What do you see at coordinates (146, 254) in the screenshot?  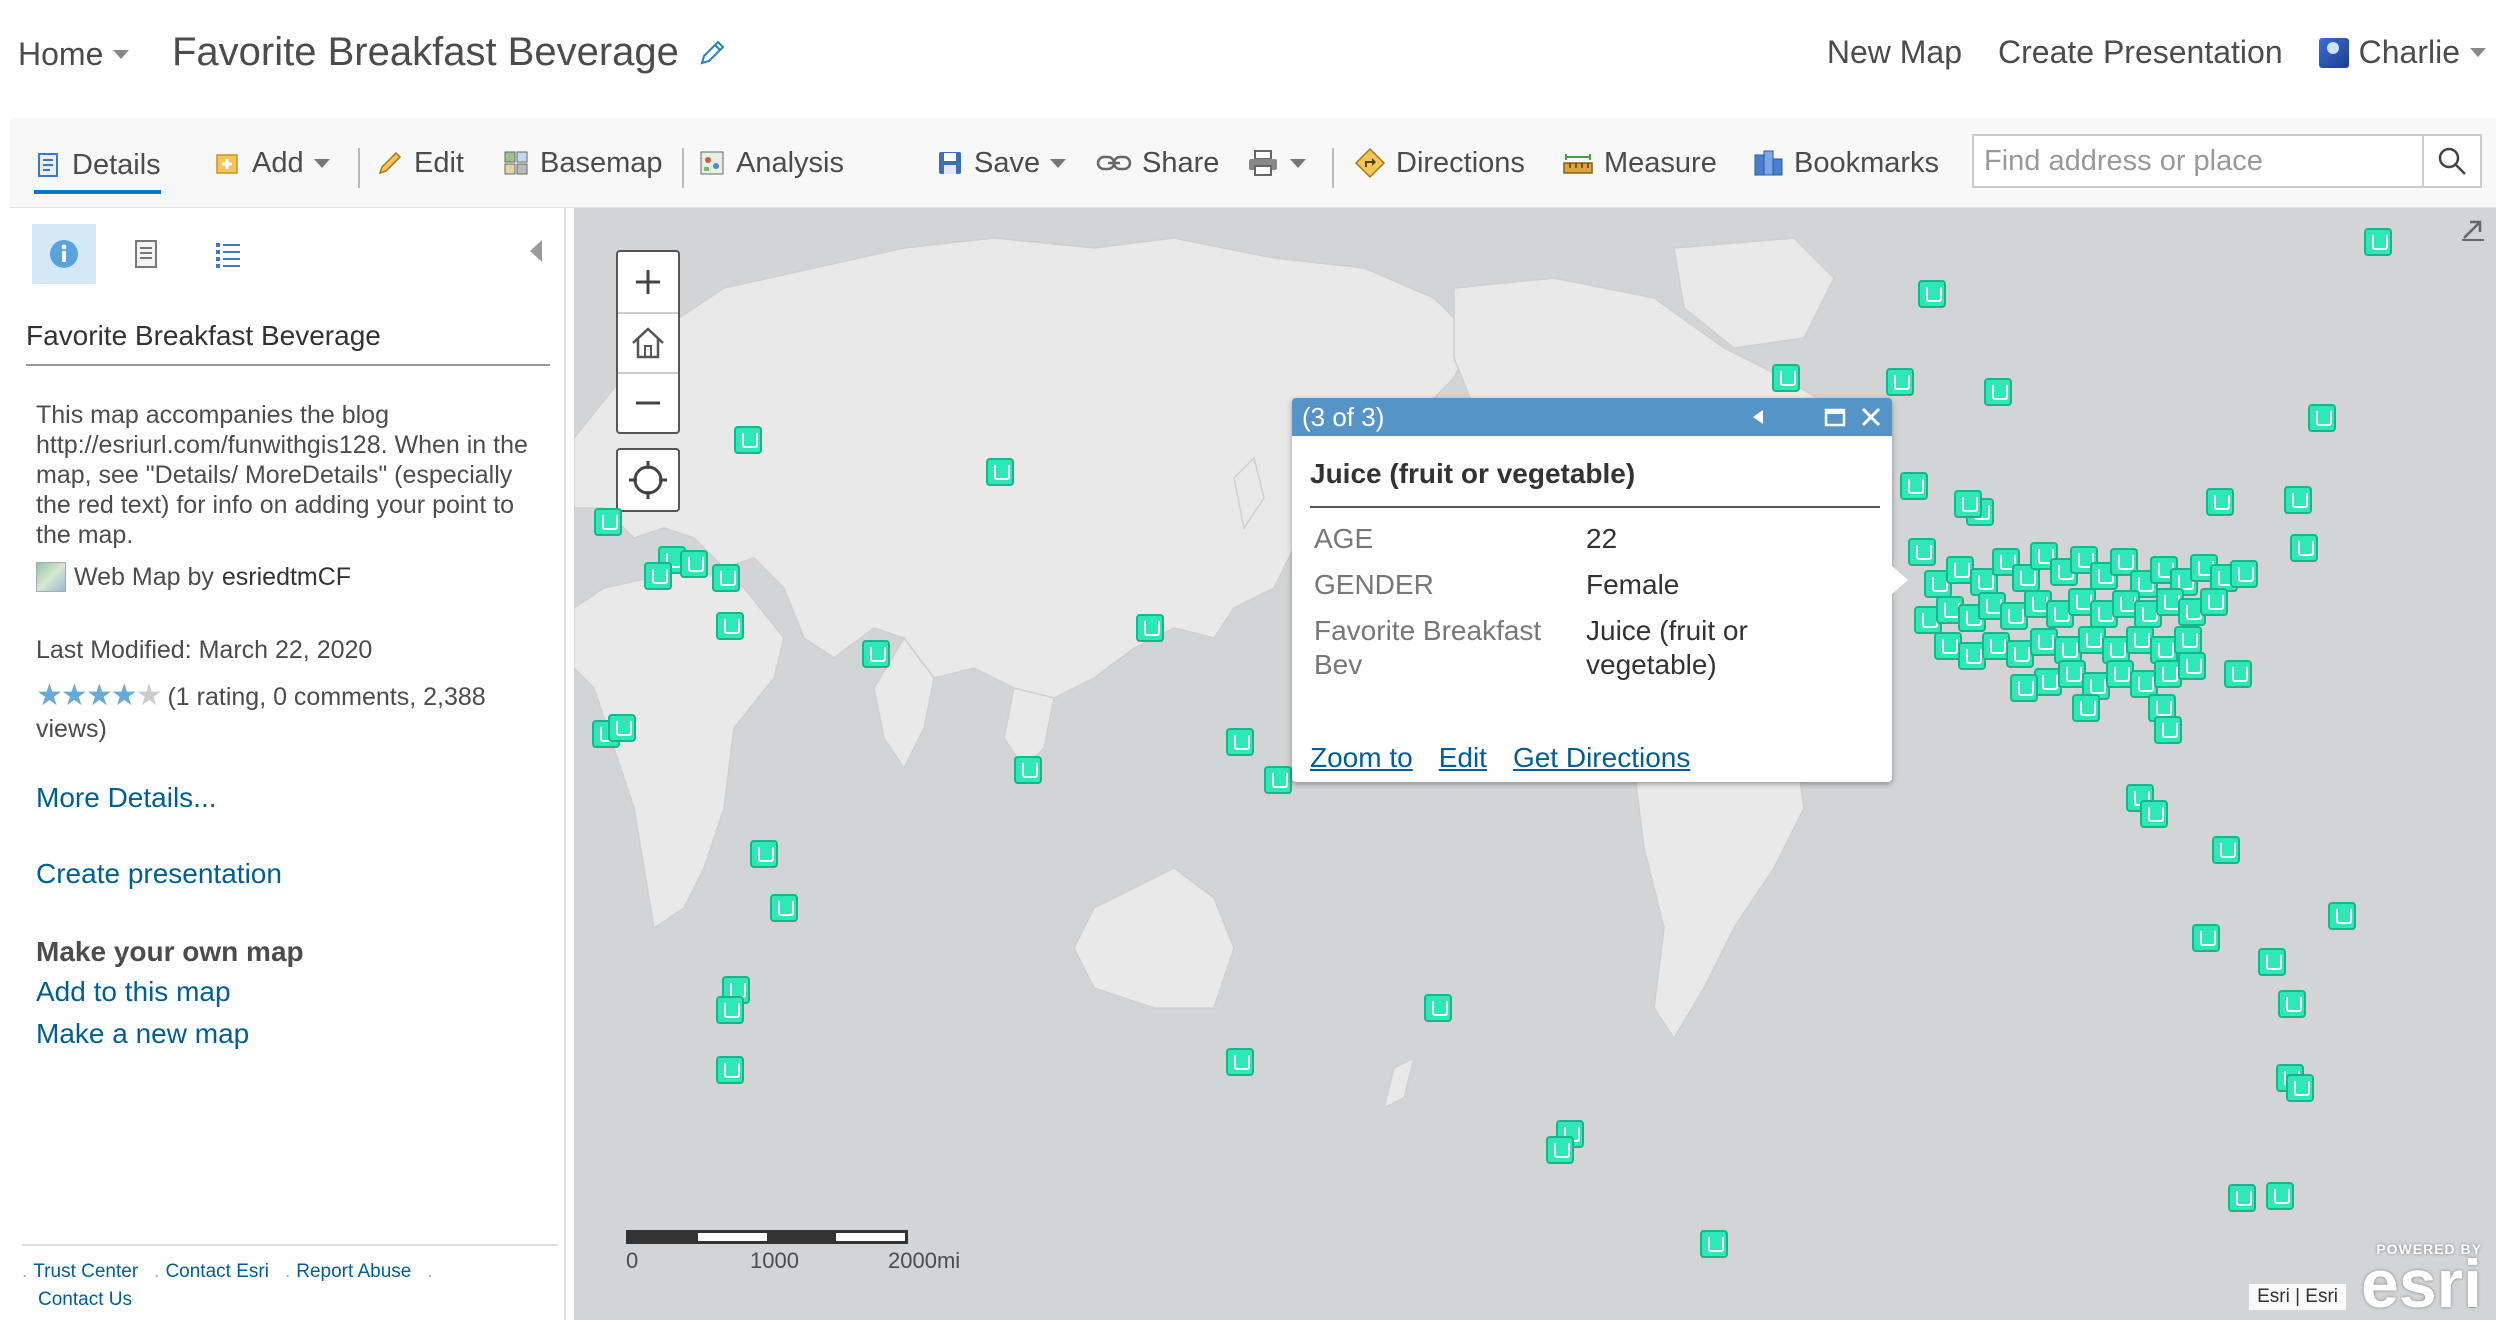 I see `tab-content` at bounding box center [146, 254].